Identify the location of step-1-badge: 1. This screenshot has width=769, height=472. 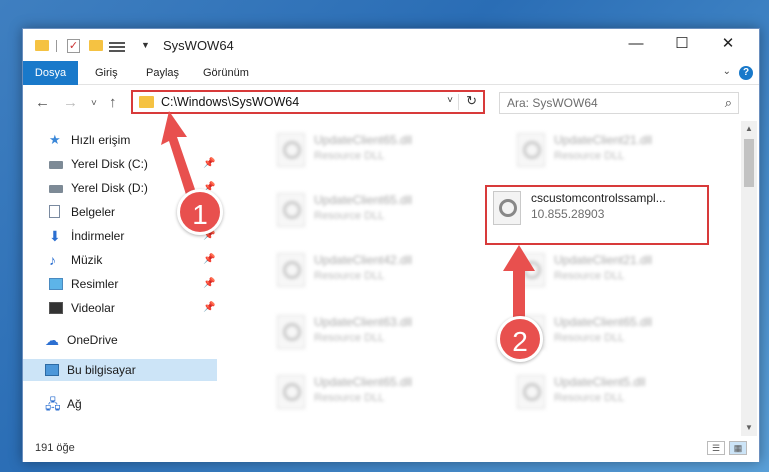
(200, 212).